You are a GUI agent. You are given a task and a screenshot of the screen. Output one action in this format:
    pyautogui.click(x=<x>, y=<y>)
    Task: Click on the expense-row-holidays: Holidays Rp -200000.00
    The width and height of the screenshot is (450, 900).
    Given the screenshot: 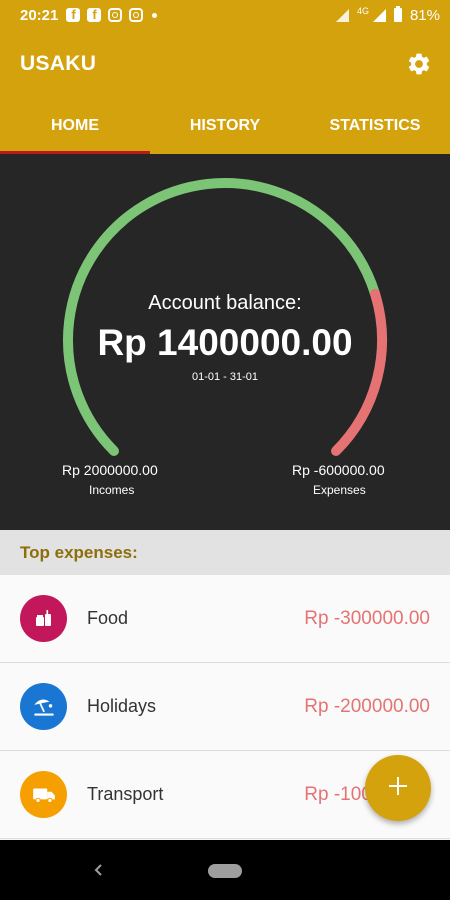 What is the action you would take?
    pyautogui.click(x=225, y=707)
    